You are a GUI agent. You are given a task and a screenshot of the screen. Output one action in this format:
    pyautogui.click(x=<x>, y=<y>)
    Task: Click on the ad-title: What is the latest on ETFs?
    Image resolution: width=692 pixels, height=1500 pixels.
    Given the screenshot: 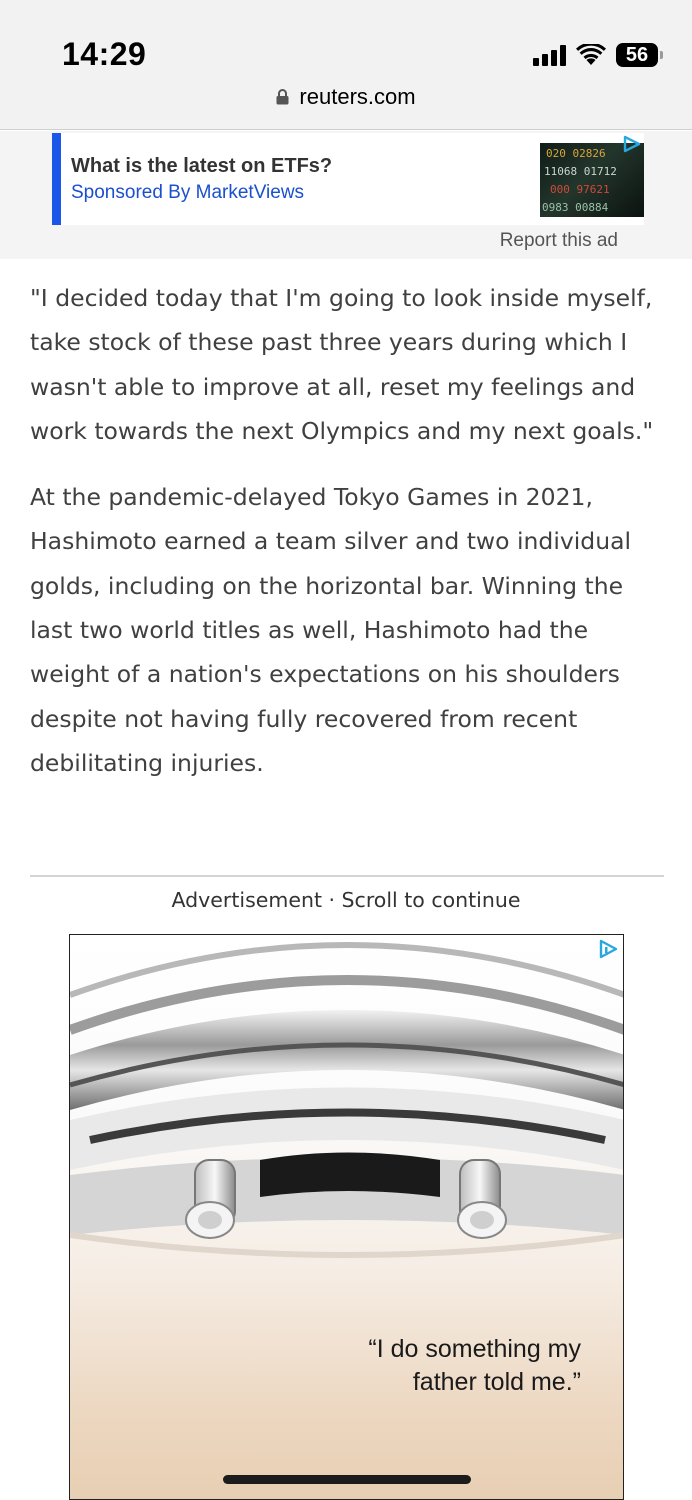 What is the action you would take?
    pyautogui.click(x=202, y=166)
    